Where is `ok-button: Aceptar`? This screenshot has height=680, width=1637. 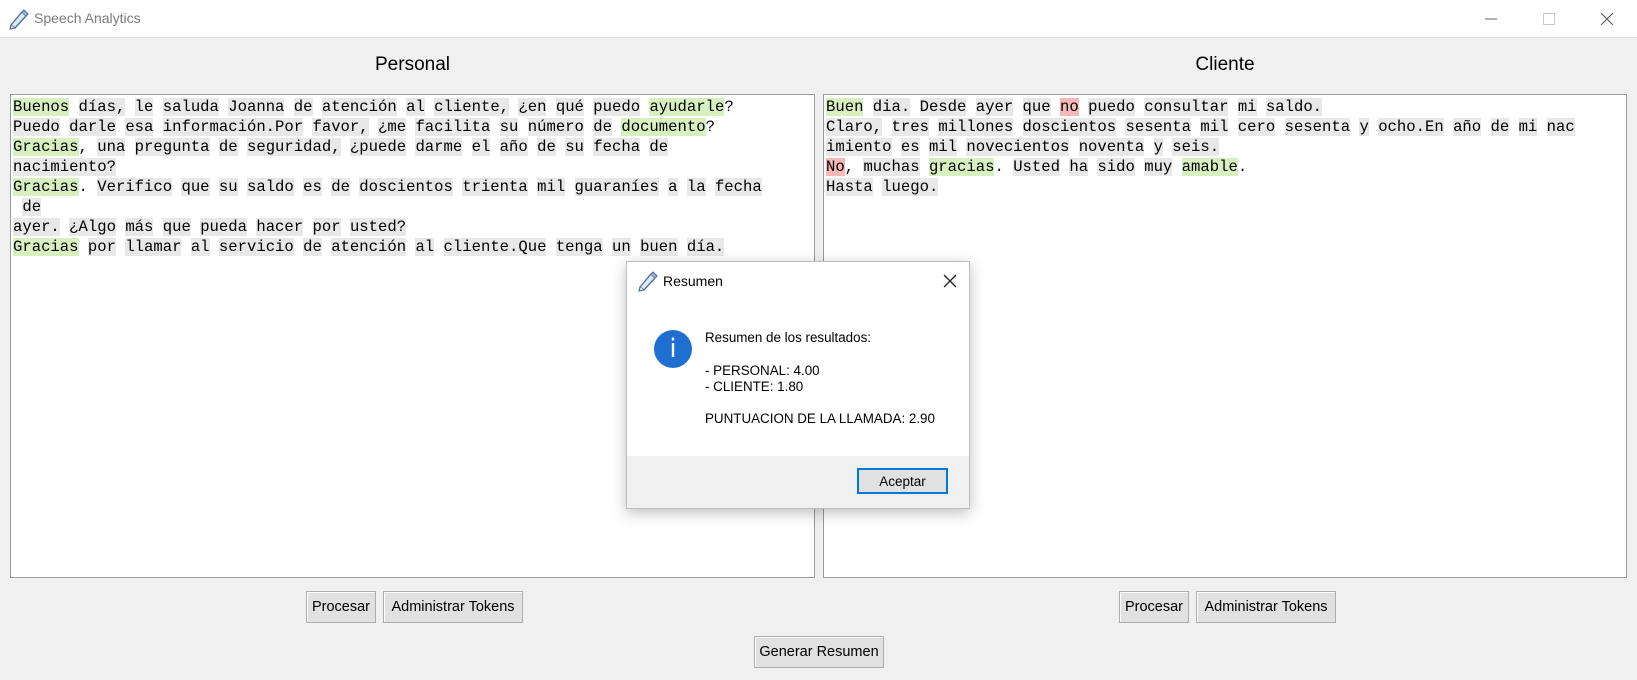
ok-button: Aceptar is located at coordinates (902, 481).